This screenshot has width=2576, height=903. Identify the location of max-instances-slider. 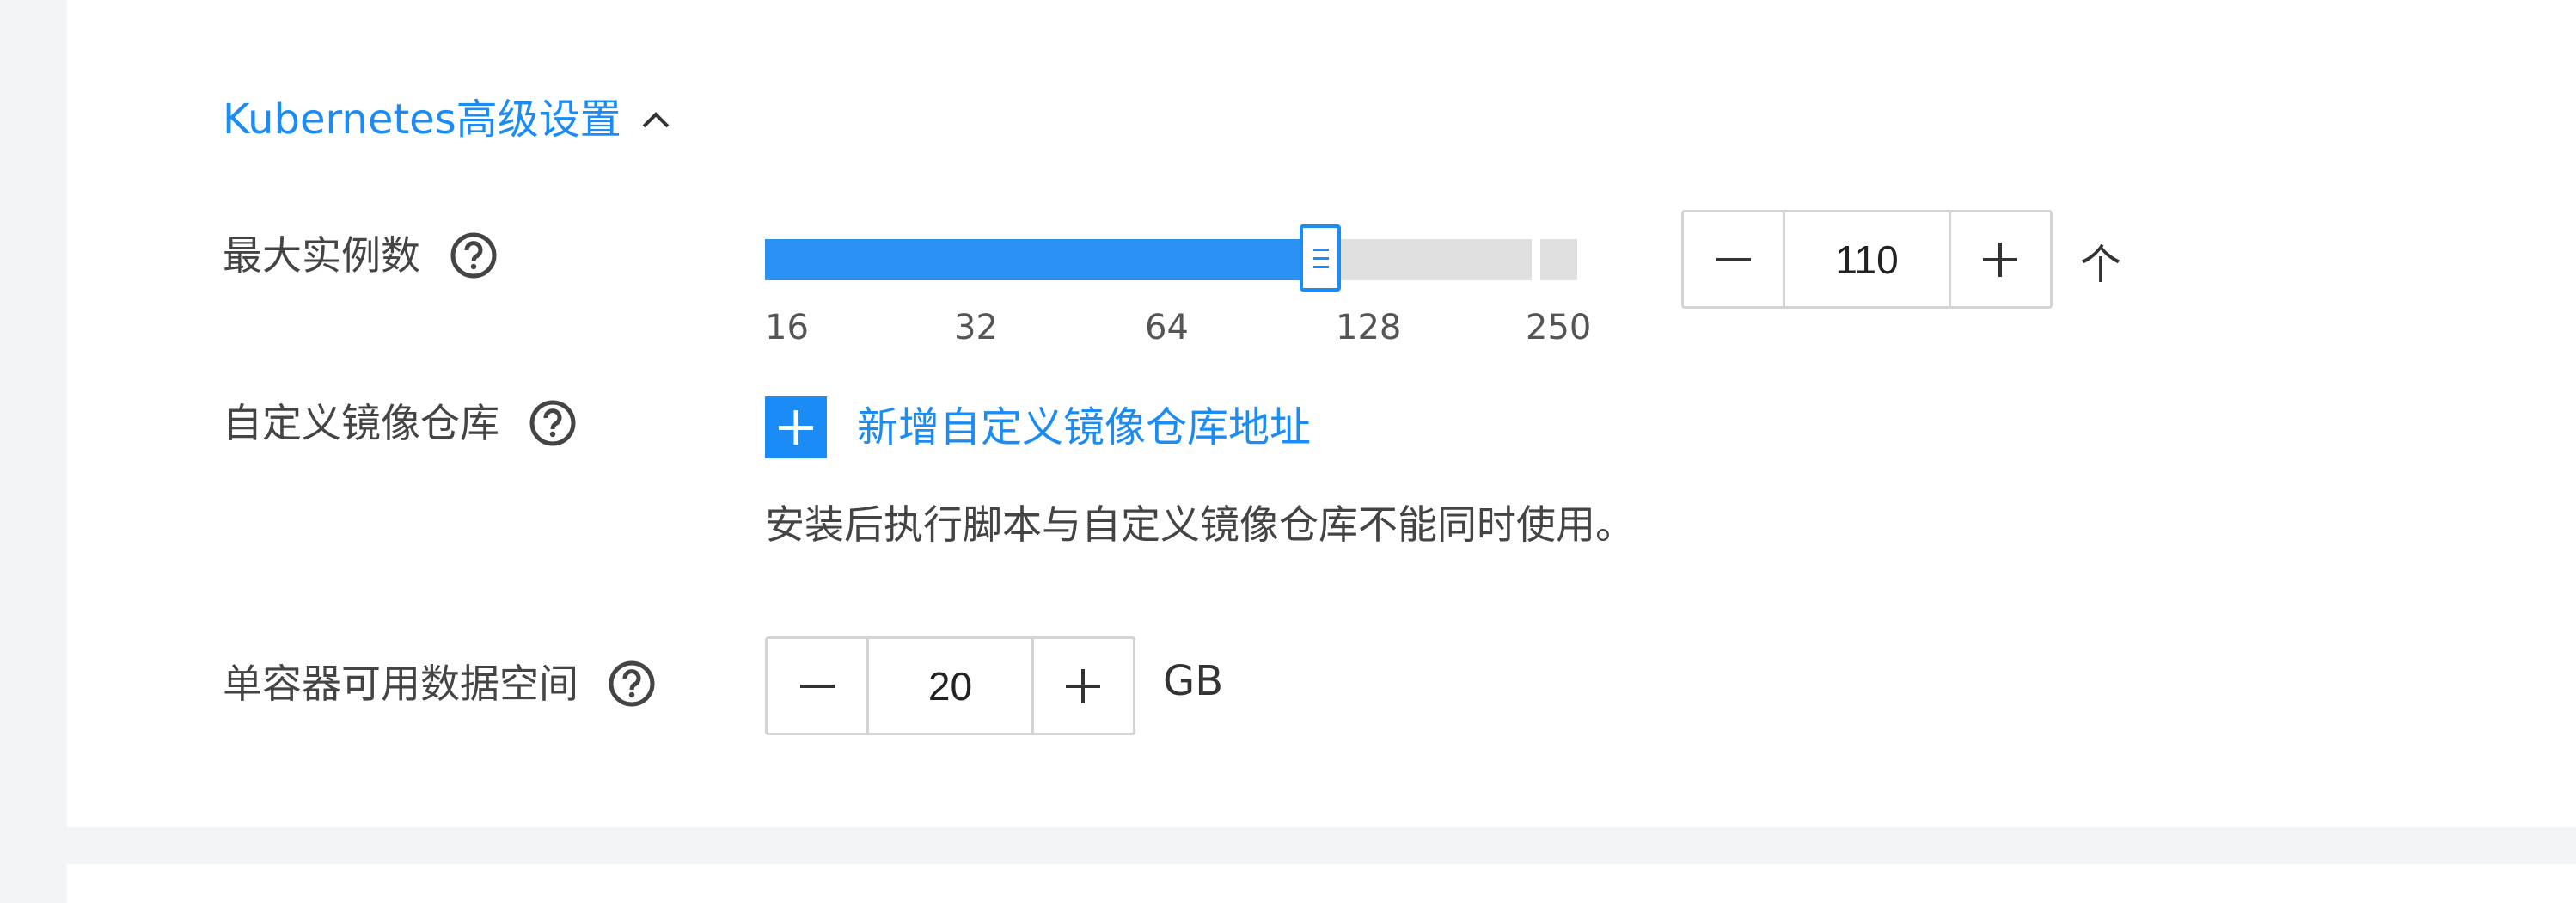
(1171, 258).